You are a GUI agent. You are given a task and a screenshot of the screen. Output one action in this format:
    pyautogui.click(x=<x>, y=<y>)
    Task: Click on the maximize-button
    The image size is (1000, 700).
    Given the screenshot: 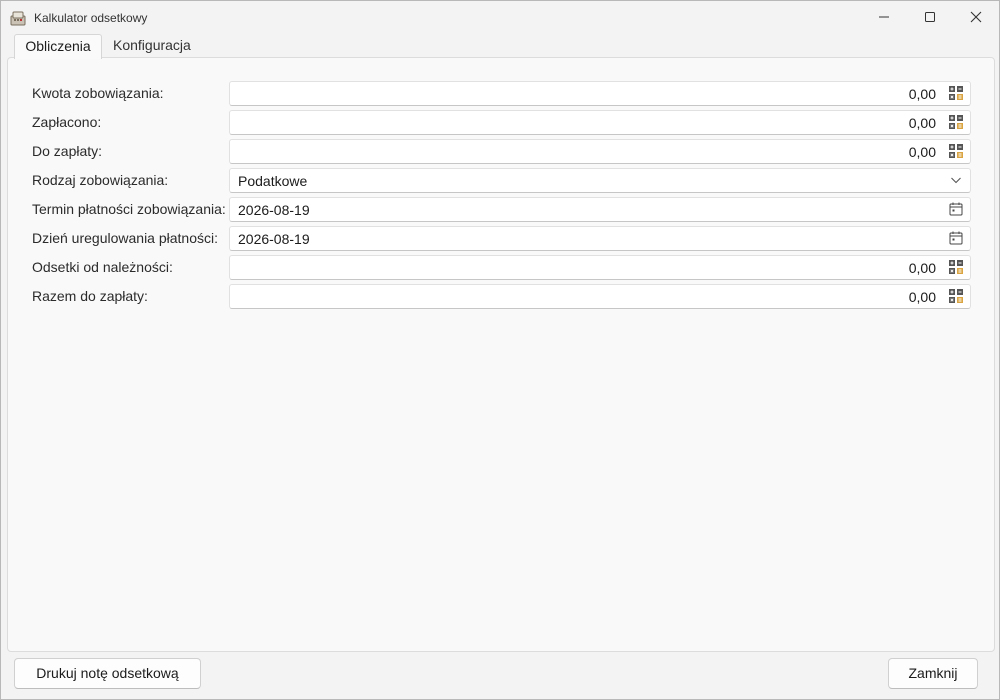 What is the action you would take?
    pyautogui.click(x=930, y=17)
    